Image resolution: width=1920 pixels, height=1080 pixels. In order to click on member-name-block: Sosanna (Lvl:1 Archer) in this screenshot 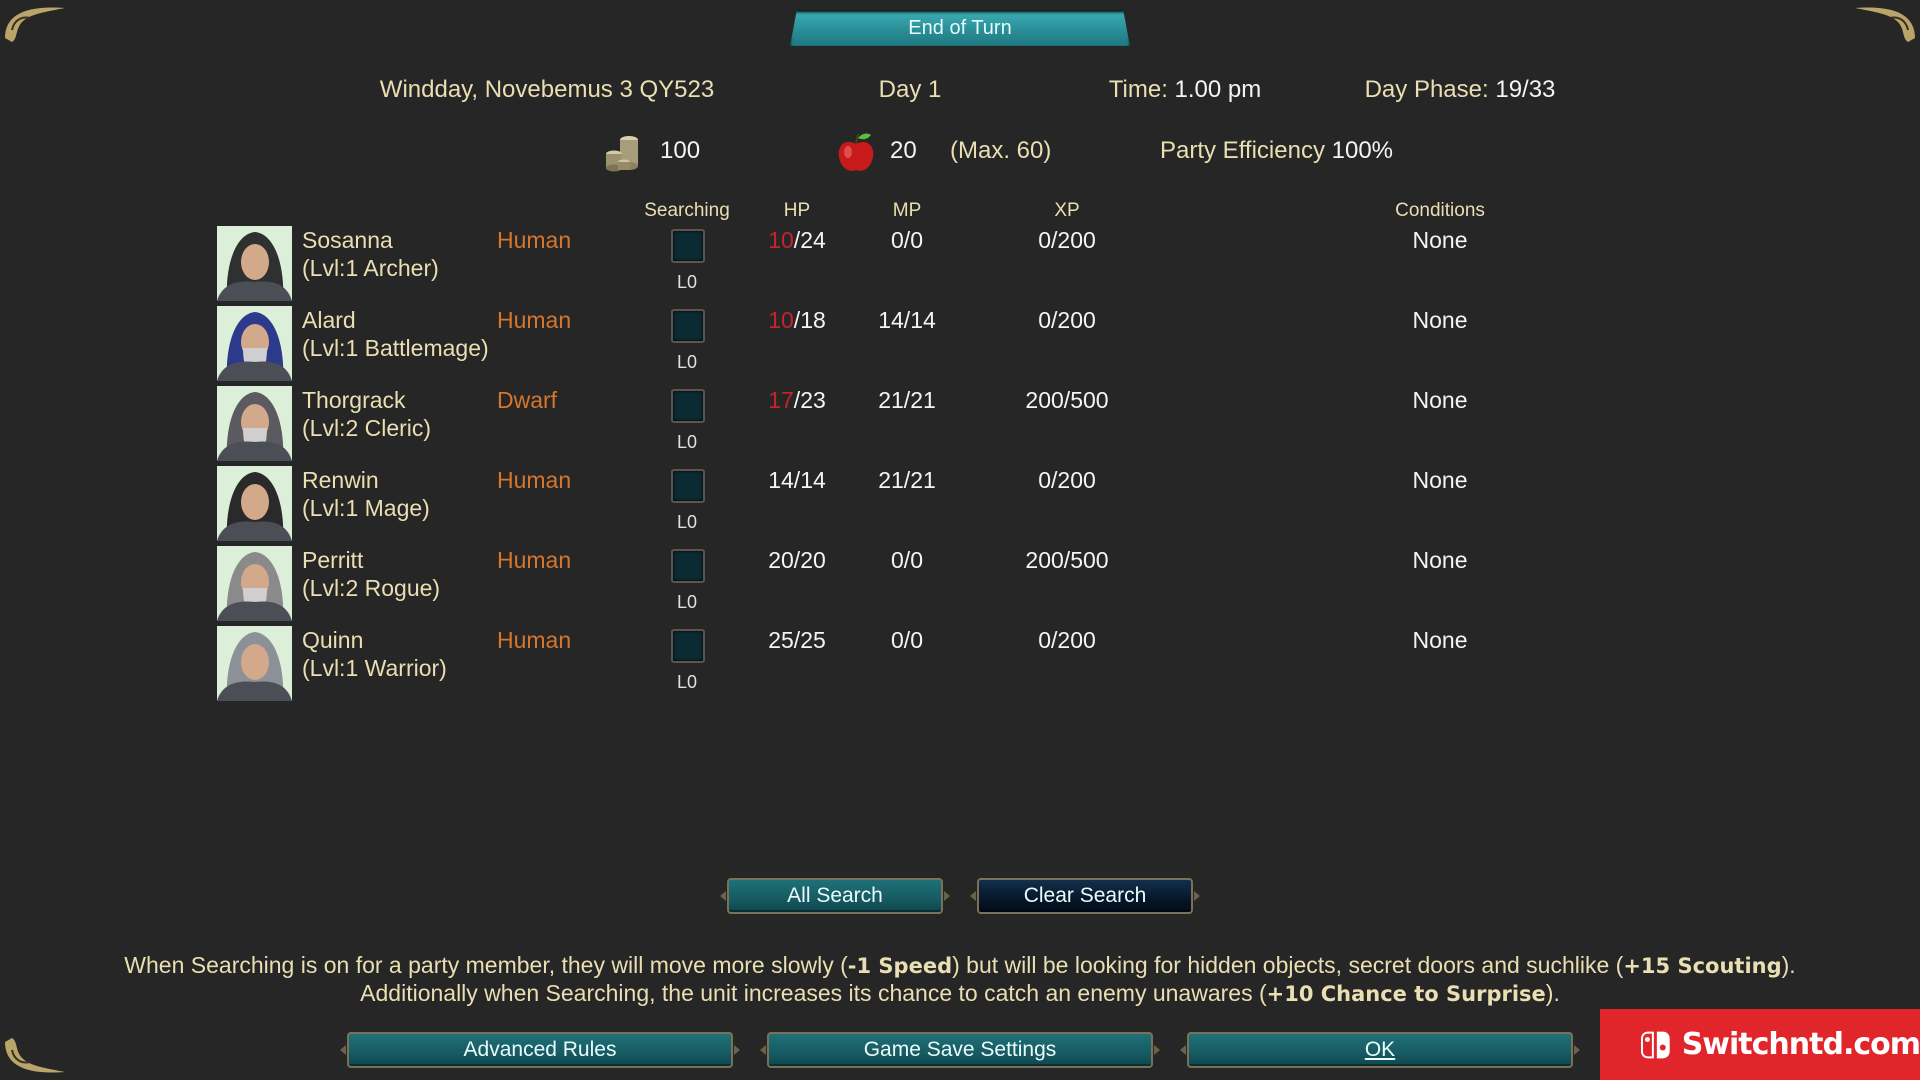, I will do `click(370, 254)`.